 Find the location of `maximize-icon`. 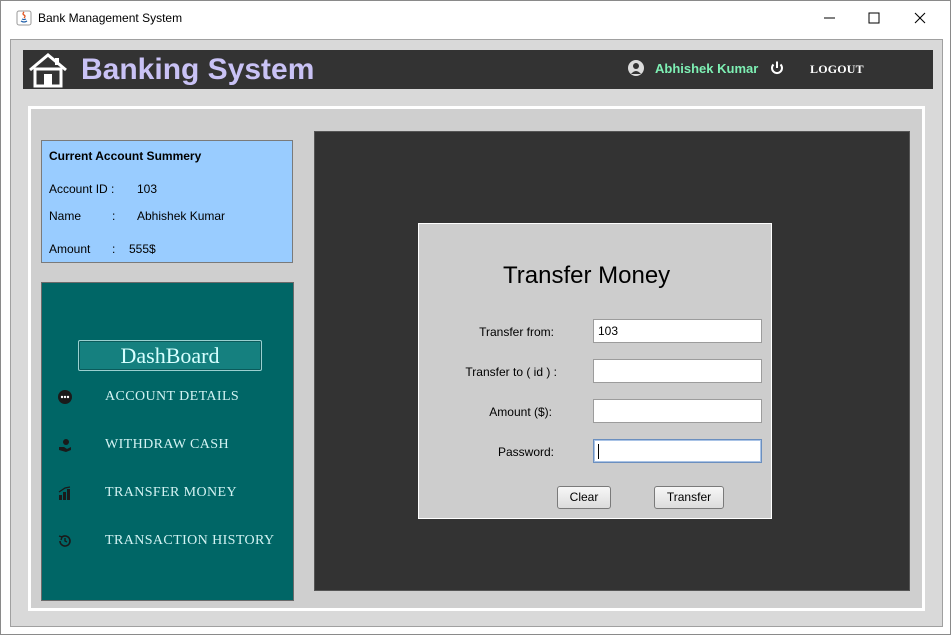

maximize-icon is located at coordinates (874, 18).